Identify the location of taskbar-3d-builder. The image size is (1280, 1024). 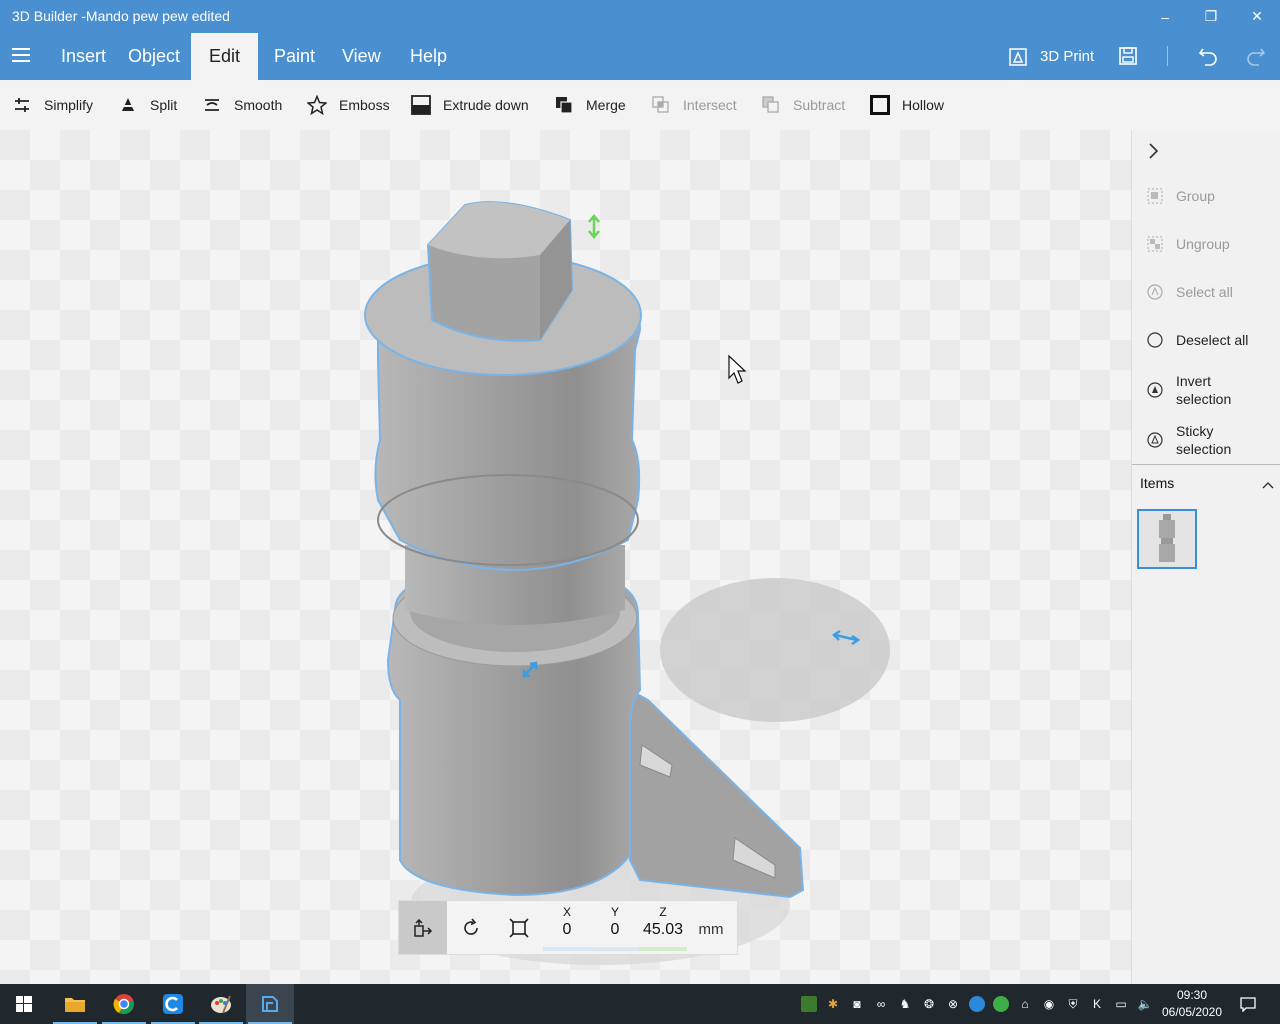
(270, 1004).